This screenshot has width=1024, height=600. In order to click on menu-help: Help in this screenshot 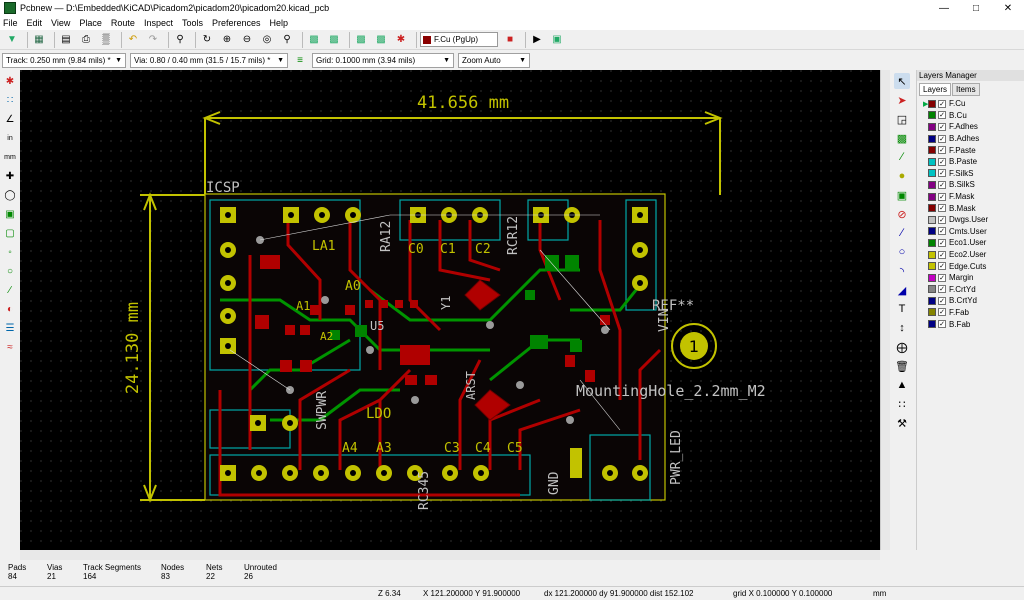, I will do `click(279, 23)`.